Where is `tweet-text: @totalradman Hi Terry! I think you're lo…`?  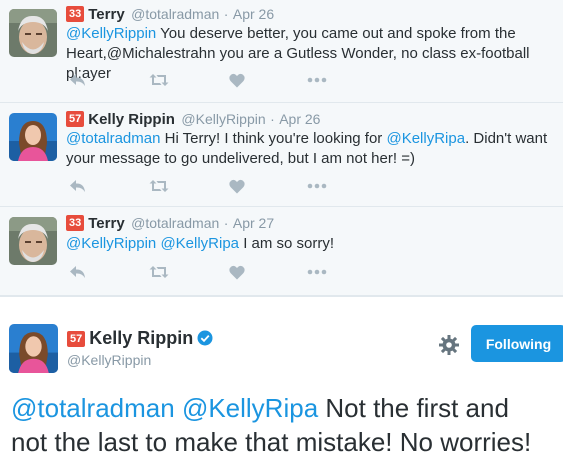
tweet-text: @totalradman Hi Terry! I think you're lo… is located at coordinates (308, 149).